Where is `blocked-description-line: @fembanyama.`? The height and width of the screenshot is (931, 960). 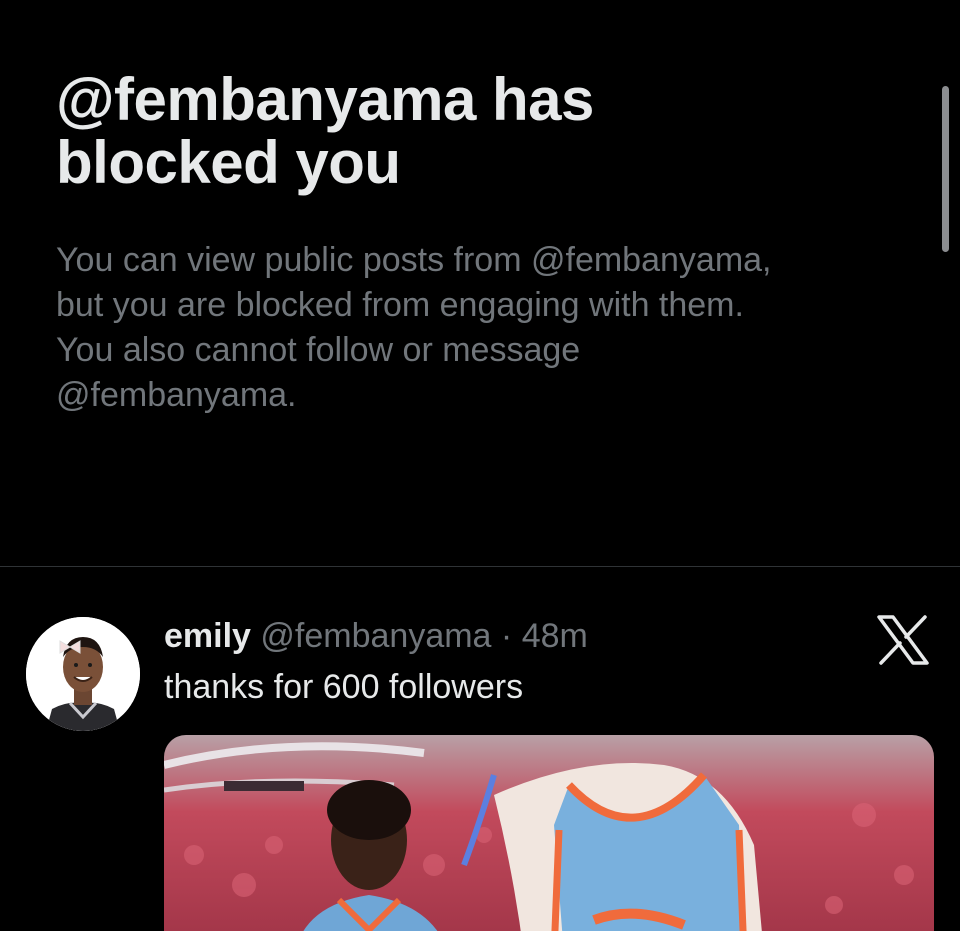
blocked-description-line: @fembanyama. is located at coordinates (176, 395).